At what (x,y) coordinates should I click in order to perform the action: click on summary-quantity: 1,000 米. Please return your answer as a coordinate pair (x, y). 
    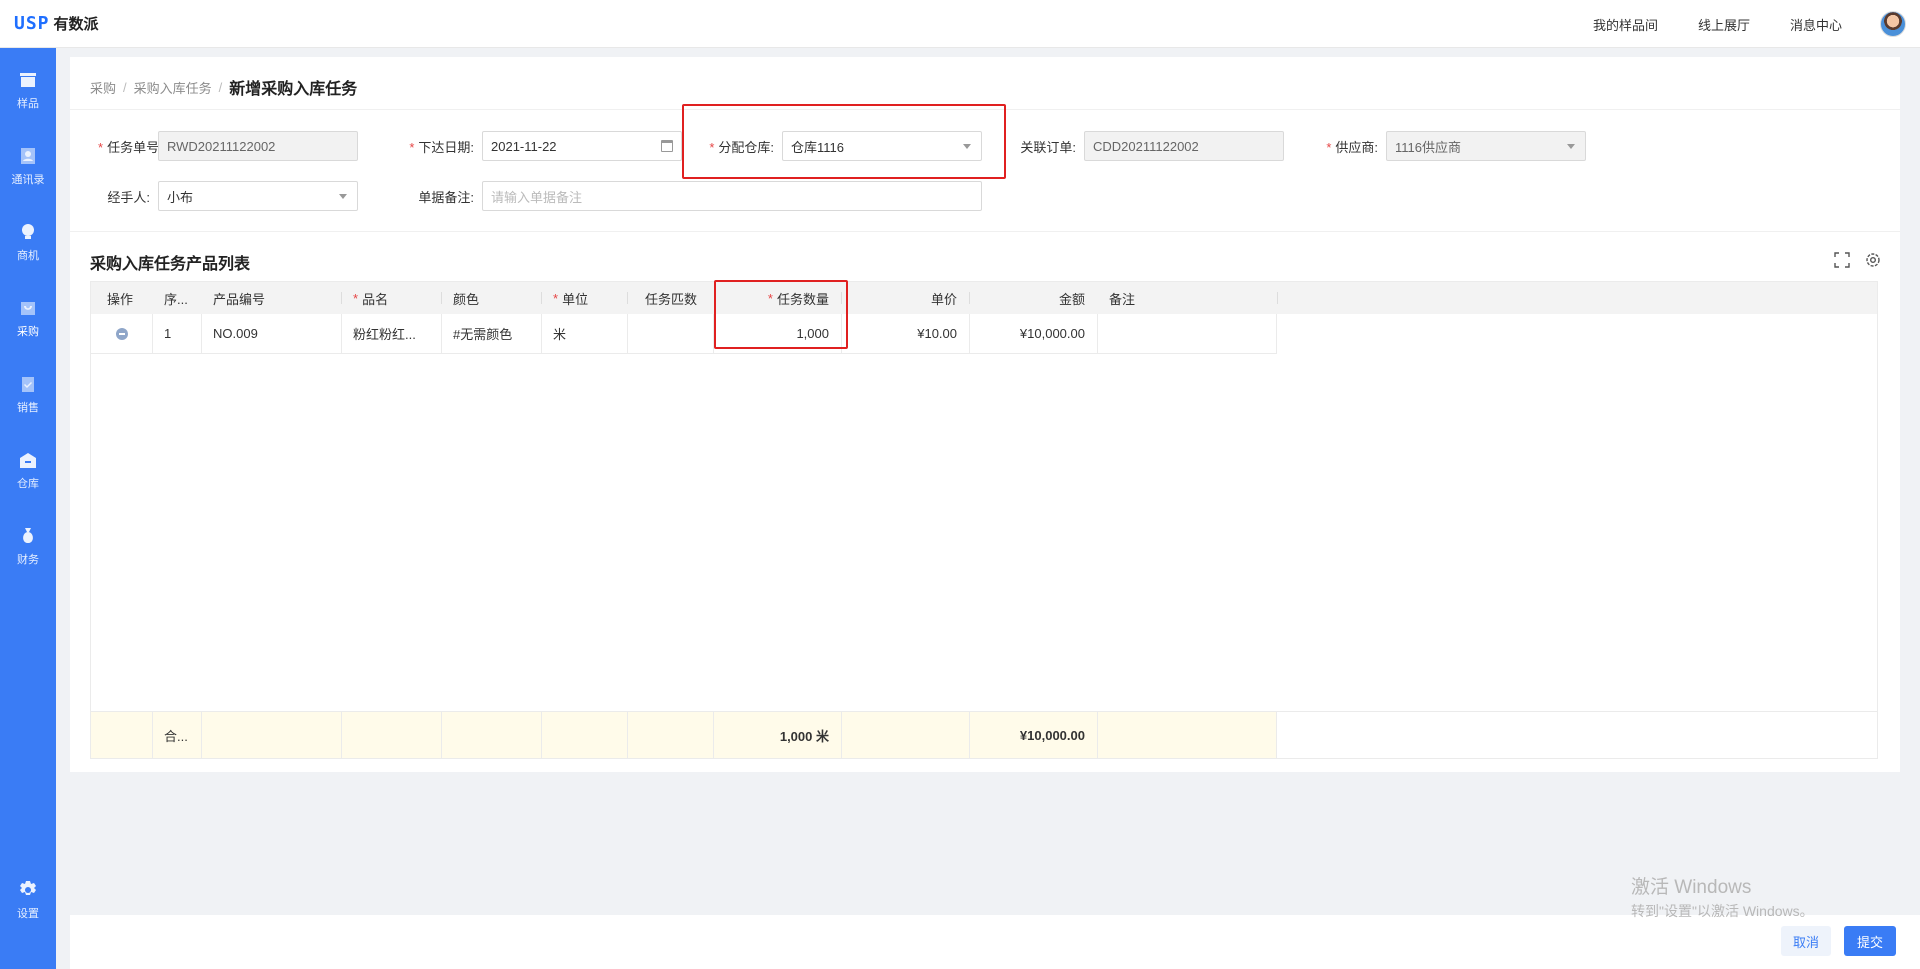
    Looking at the image, I should click on (804, 736).